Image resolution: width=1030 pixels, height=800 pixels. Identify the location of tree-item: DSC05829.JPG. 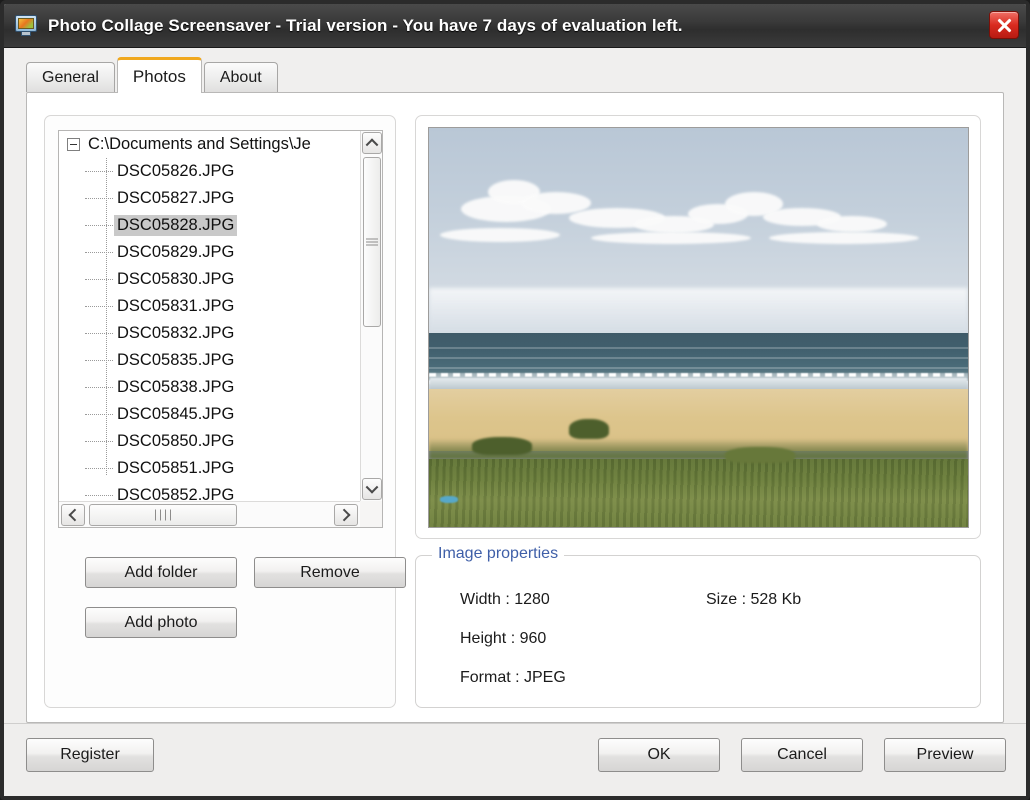
(209, 252).